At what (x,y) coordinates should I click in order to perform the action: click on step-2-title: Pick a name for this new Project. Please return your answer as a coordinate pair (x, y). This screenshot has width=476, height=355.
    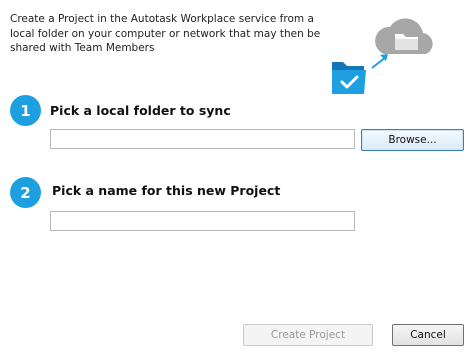
    Looking at the image, I should click on (166, 190).